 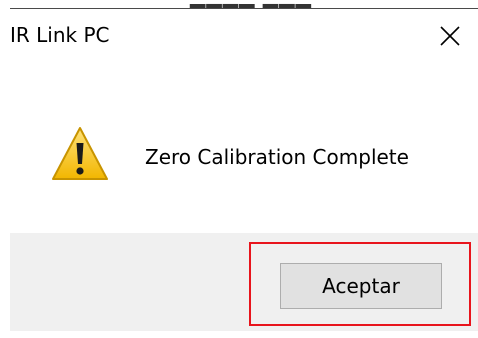 I want to click on close-icon, so click(x=450, y=36).